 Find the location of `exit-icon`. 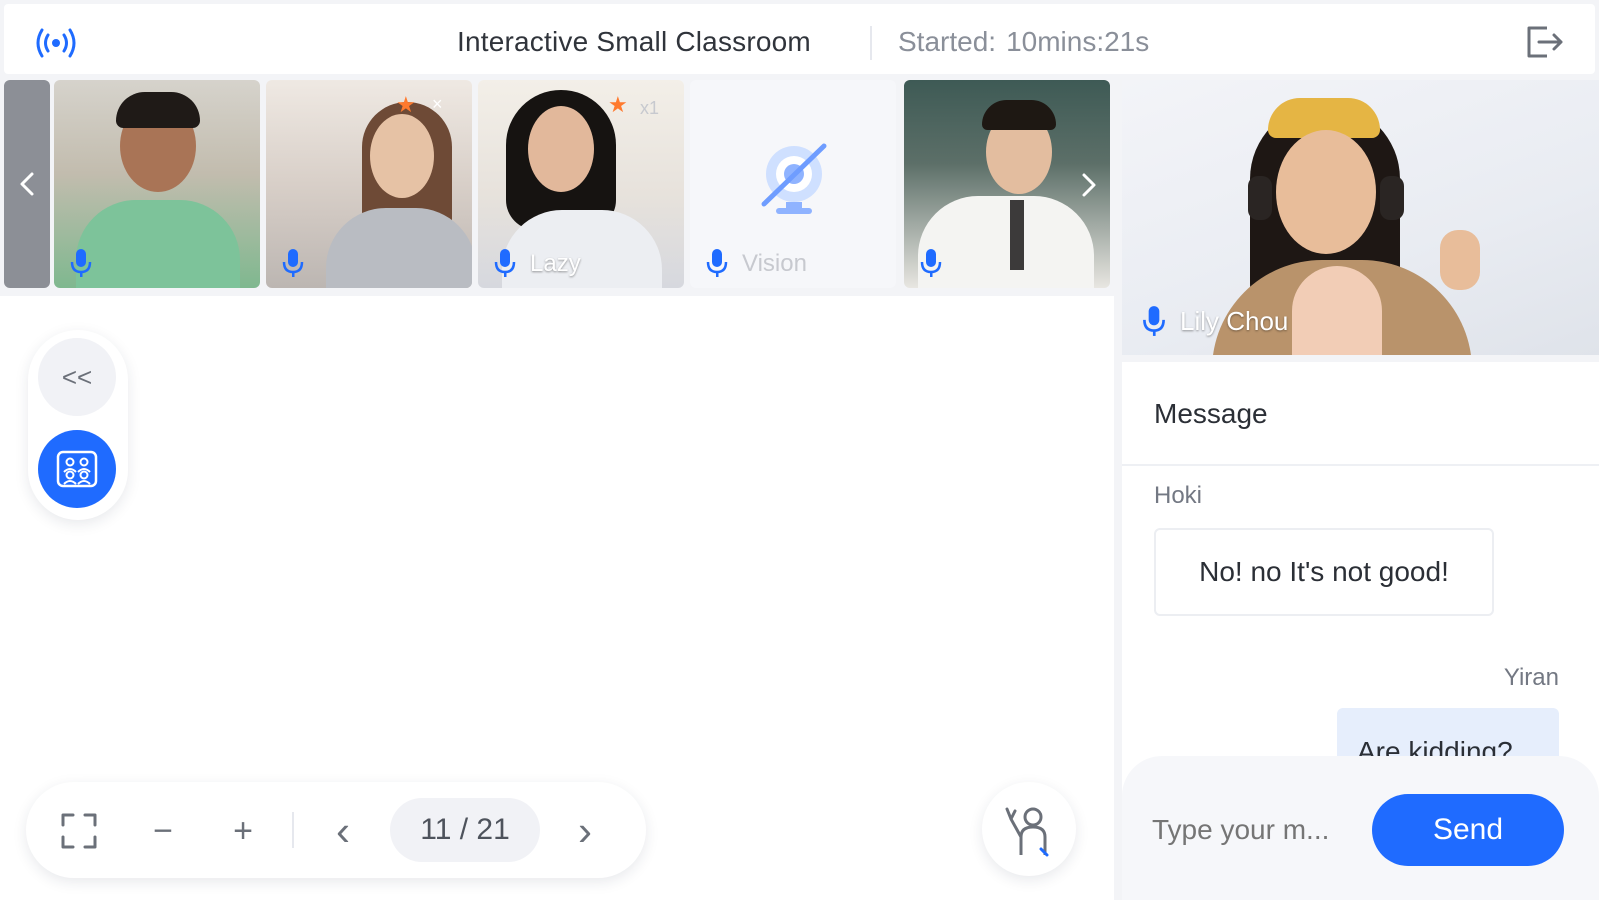

exit-icon is located at coordinates (1544, 42).